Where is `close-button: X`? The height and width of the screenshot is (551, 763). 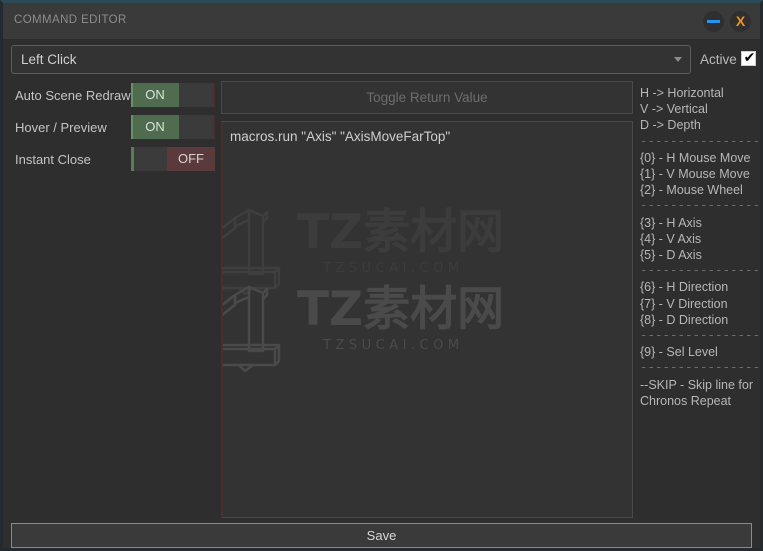
close-button: X is located at coordinates (740, 21).